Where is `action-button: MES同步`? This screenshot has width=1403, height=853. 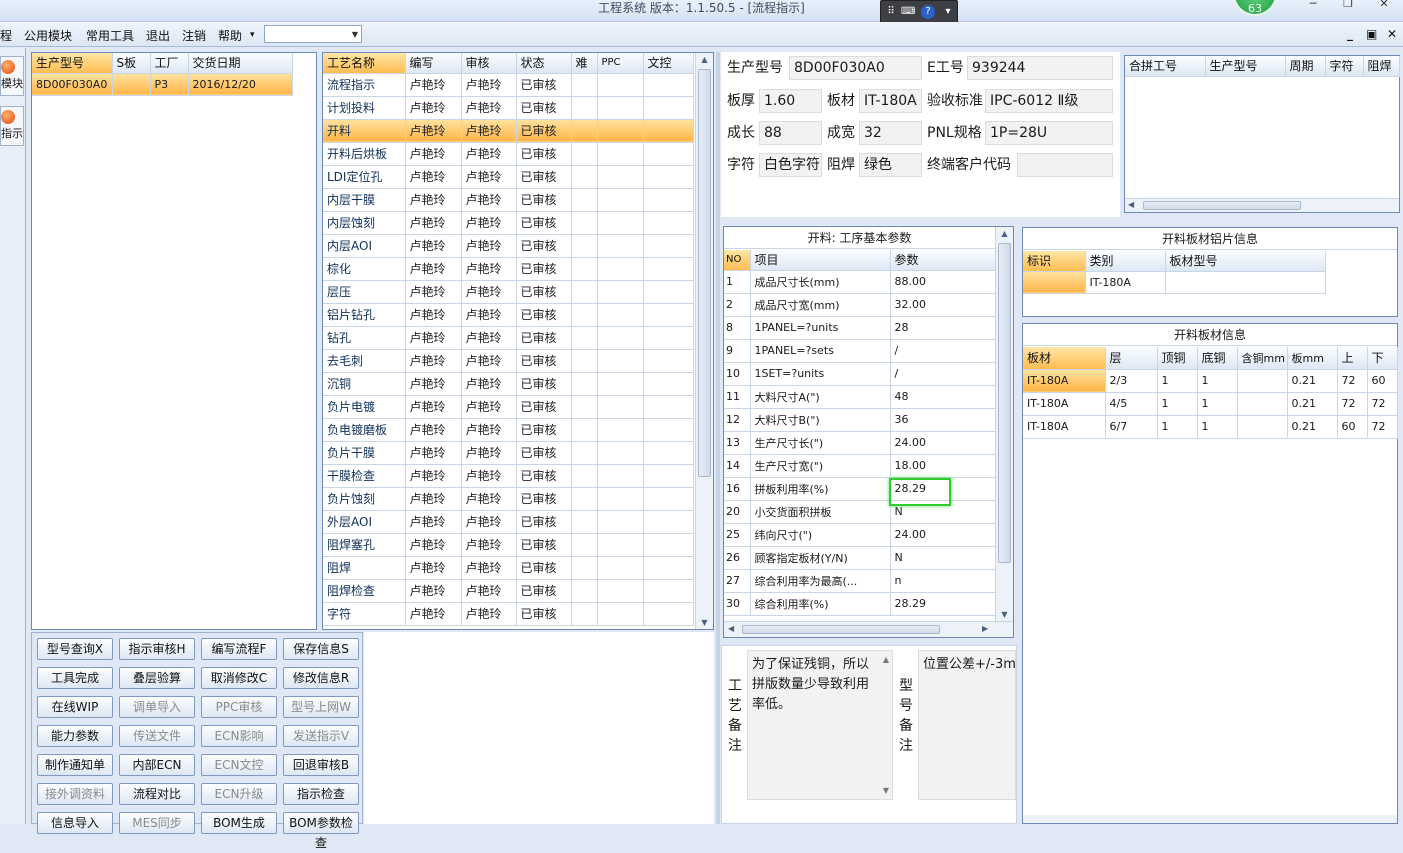 action-button: MES同步 is located at coordinates (157, 823).